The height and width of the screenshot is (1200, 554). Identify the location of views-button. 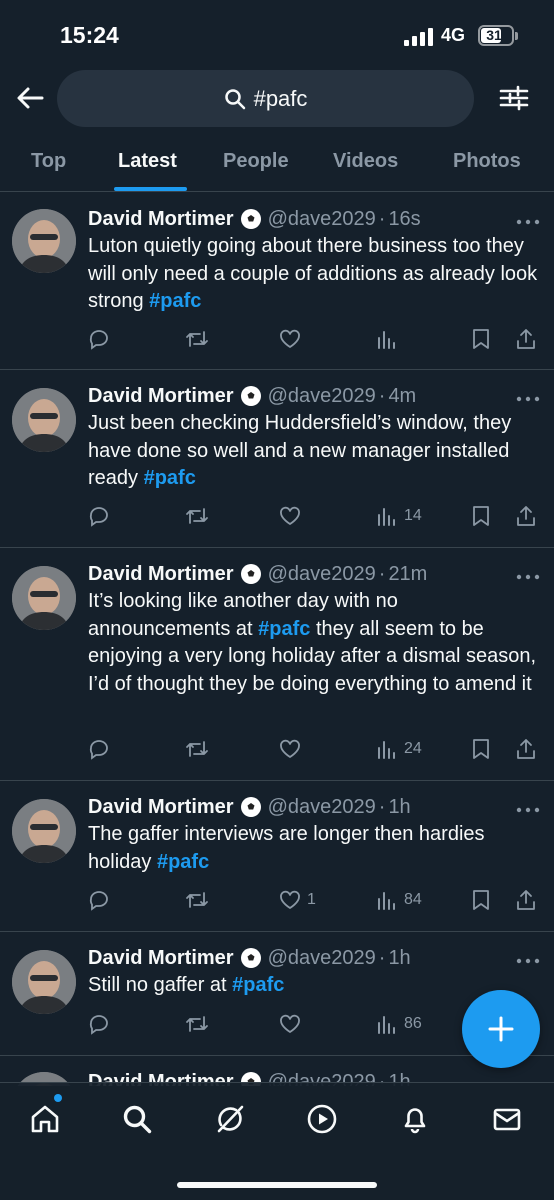
(390, 339).